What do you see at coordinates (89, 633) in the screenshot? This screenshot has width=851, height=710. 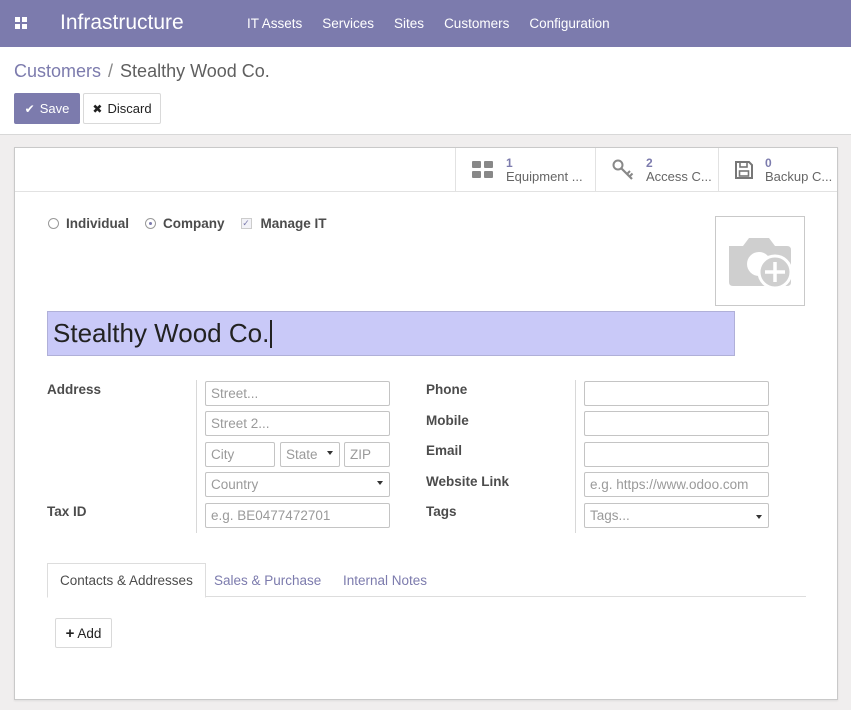 I see `add-contact-label: Add` at bounding box center [89, 633].